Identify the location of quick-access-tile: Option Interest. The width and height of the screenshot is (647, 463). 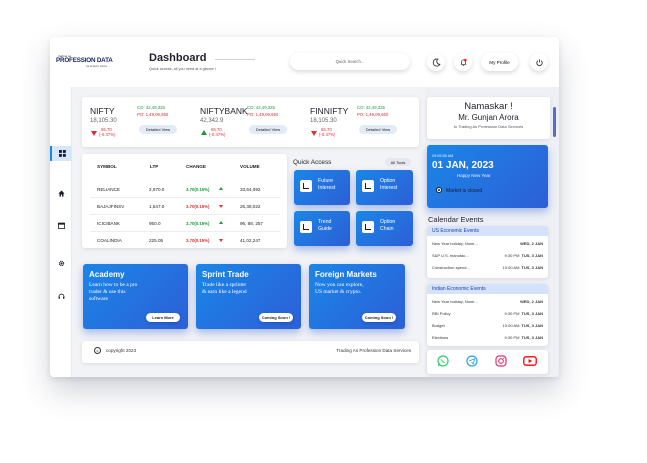
(384, 187).